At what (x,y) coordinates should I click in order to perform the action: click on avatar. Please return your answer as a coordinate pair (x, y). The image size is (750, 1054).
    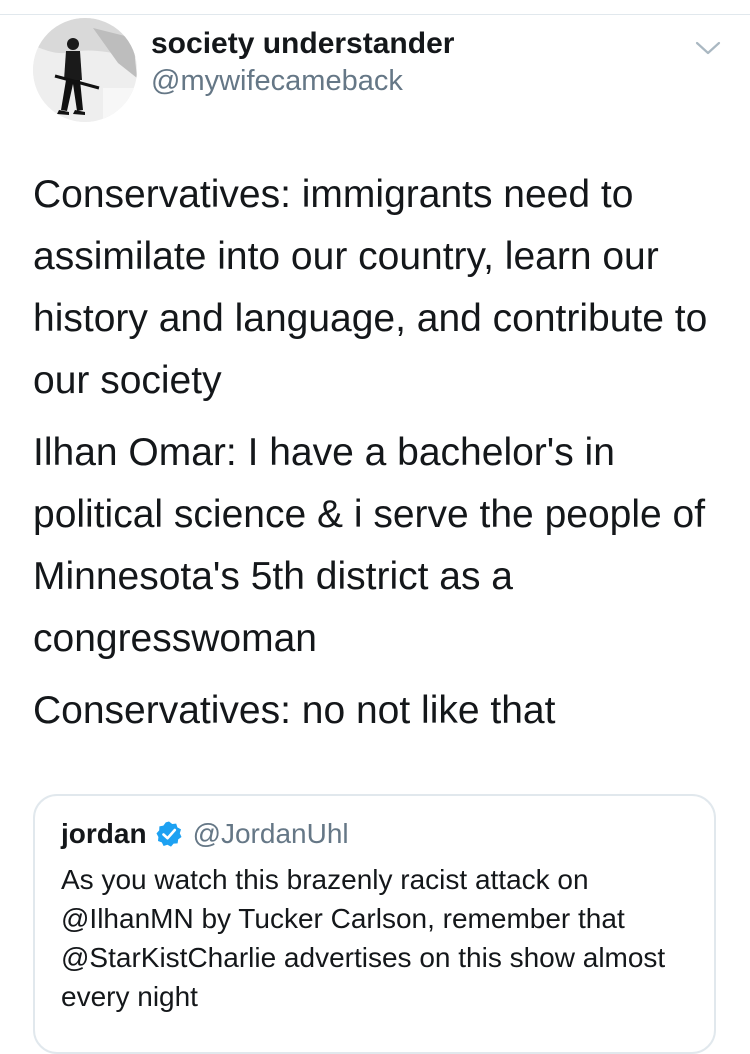
    Looking at the image, I should click on (85, 70).